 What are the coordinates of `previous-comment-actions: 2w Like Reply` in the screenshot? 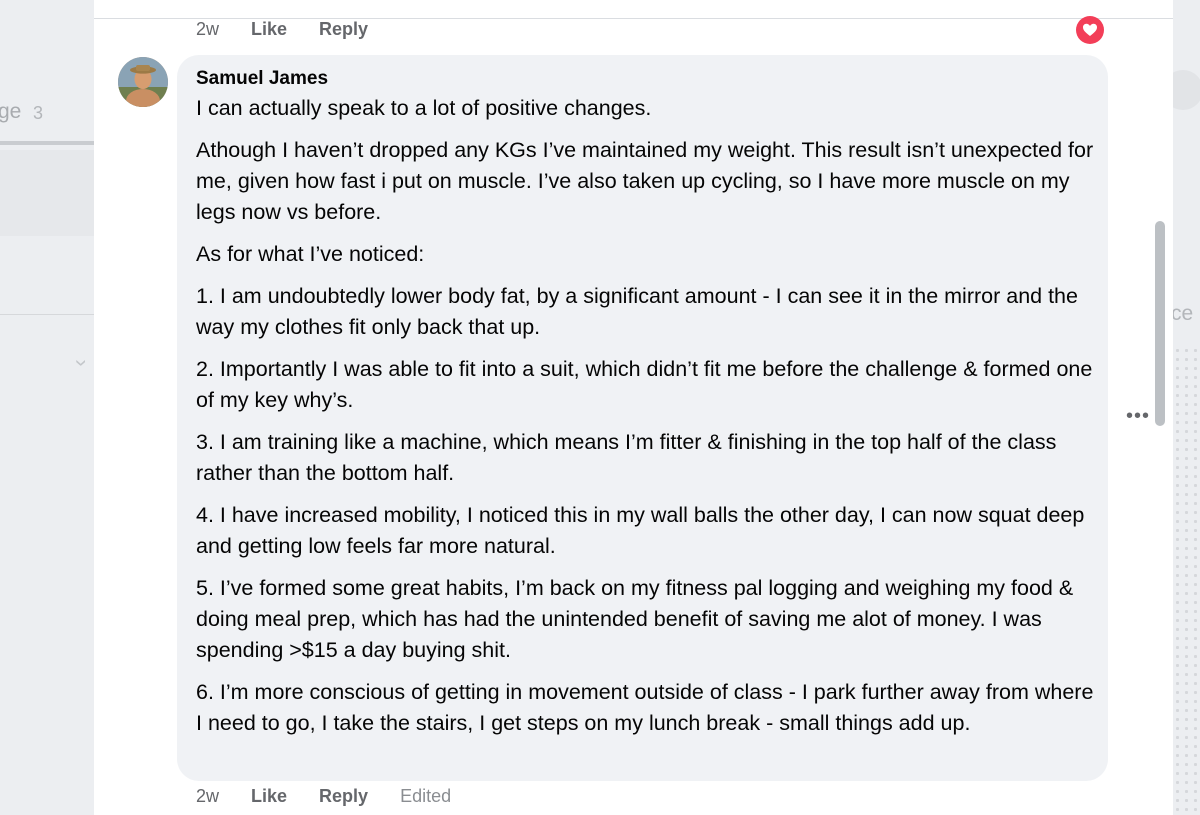 It's located at (298, 29).